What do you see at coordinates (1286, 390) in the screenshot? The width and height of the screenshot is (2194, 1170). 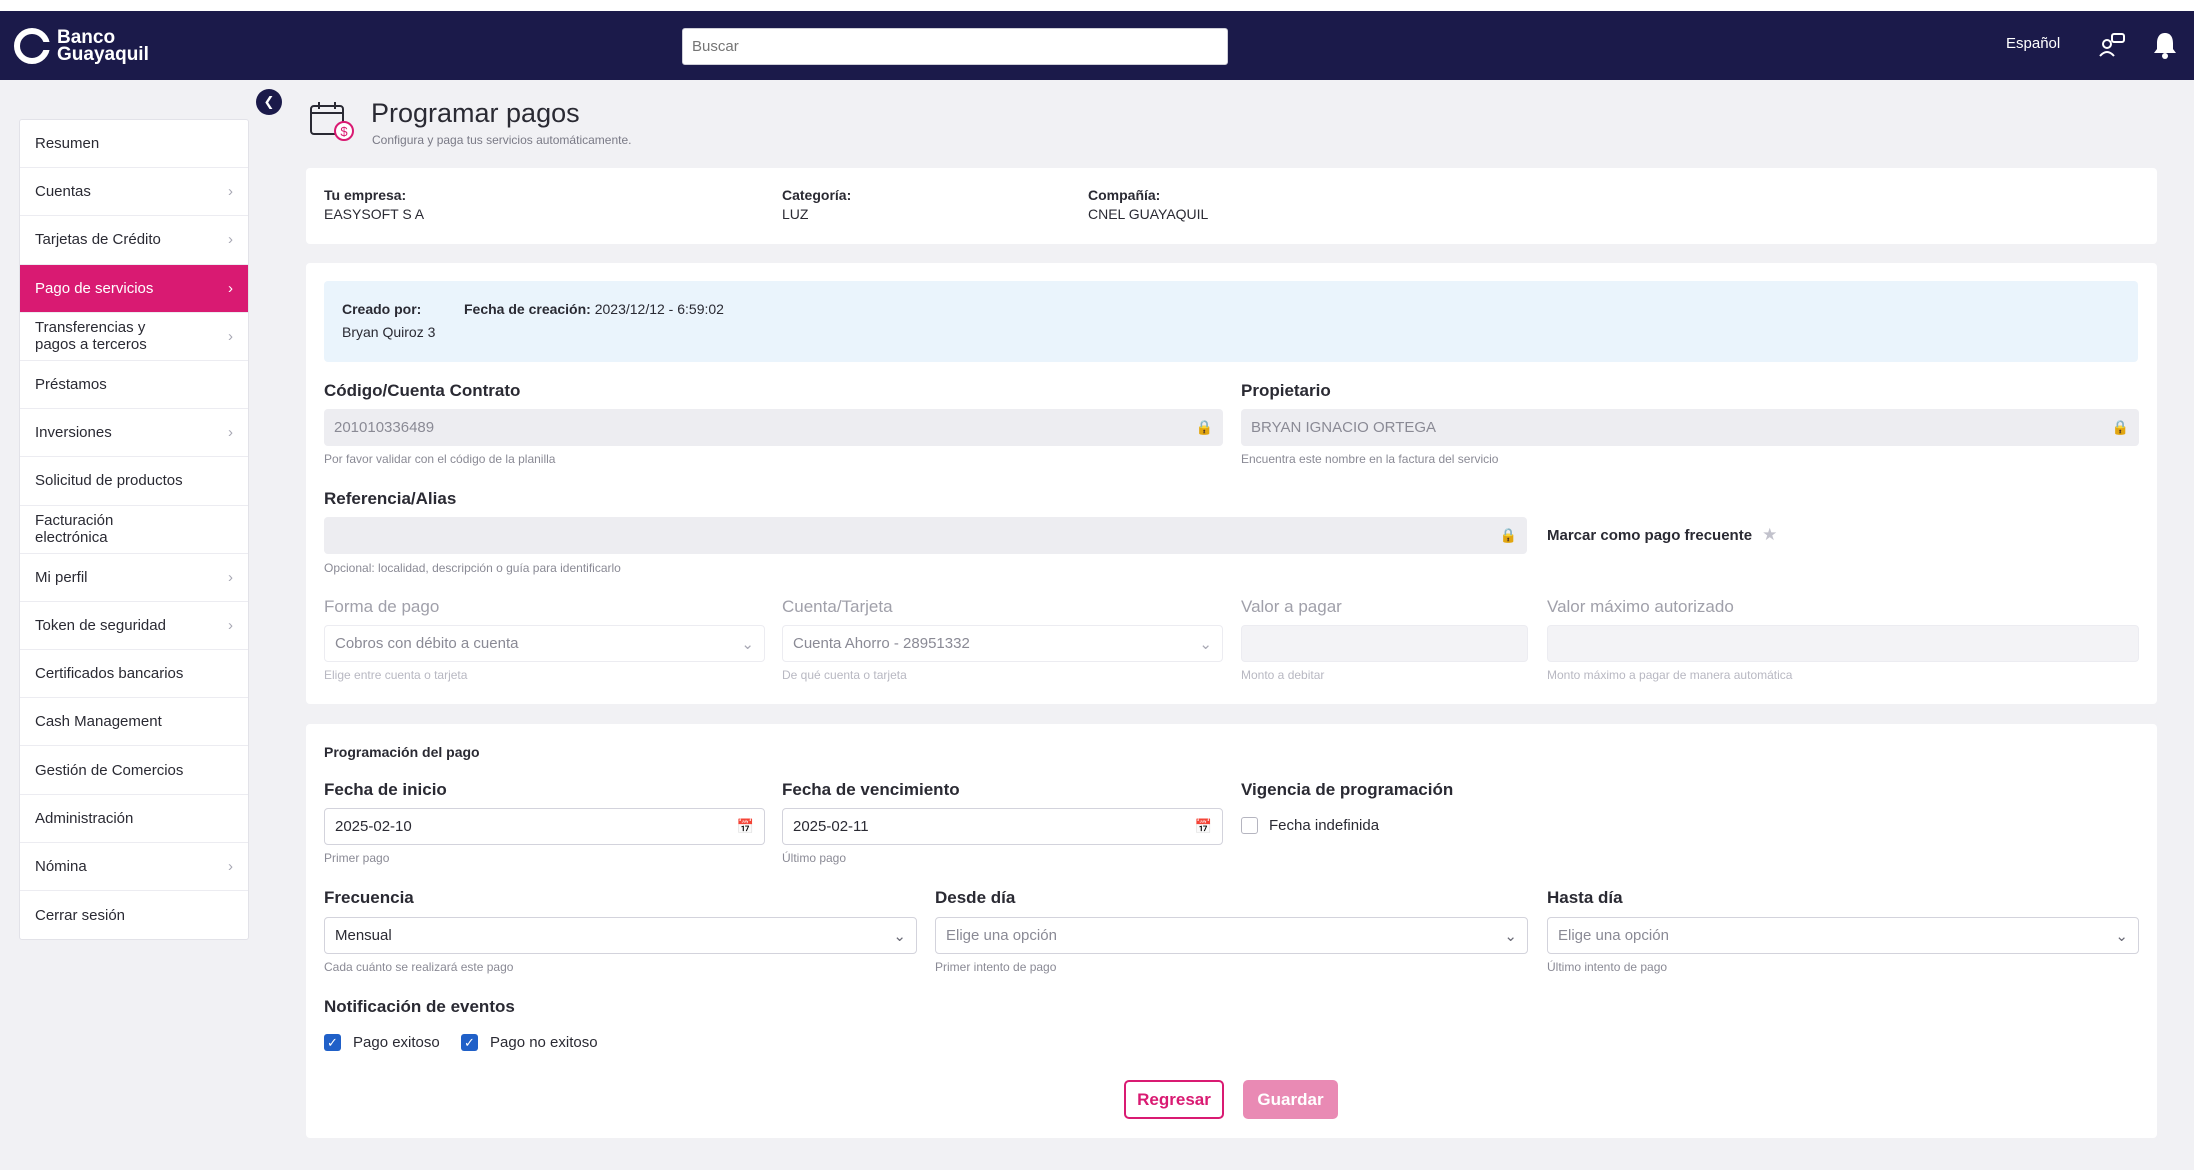 I see `propietario-label: Propietario` at bounding box center [1286, 390].